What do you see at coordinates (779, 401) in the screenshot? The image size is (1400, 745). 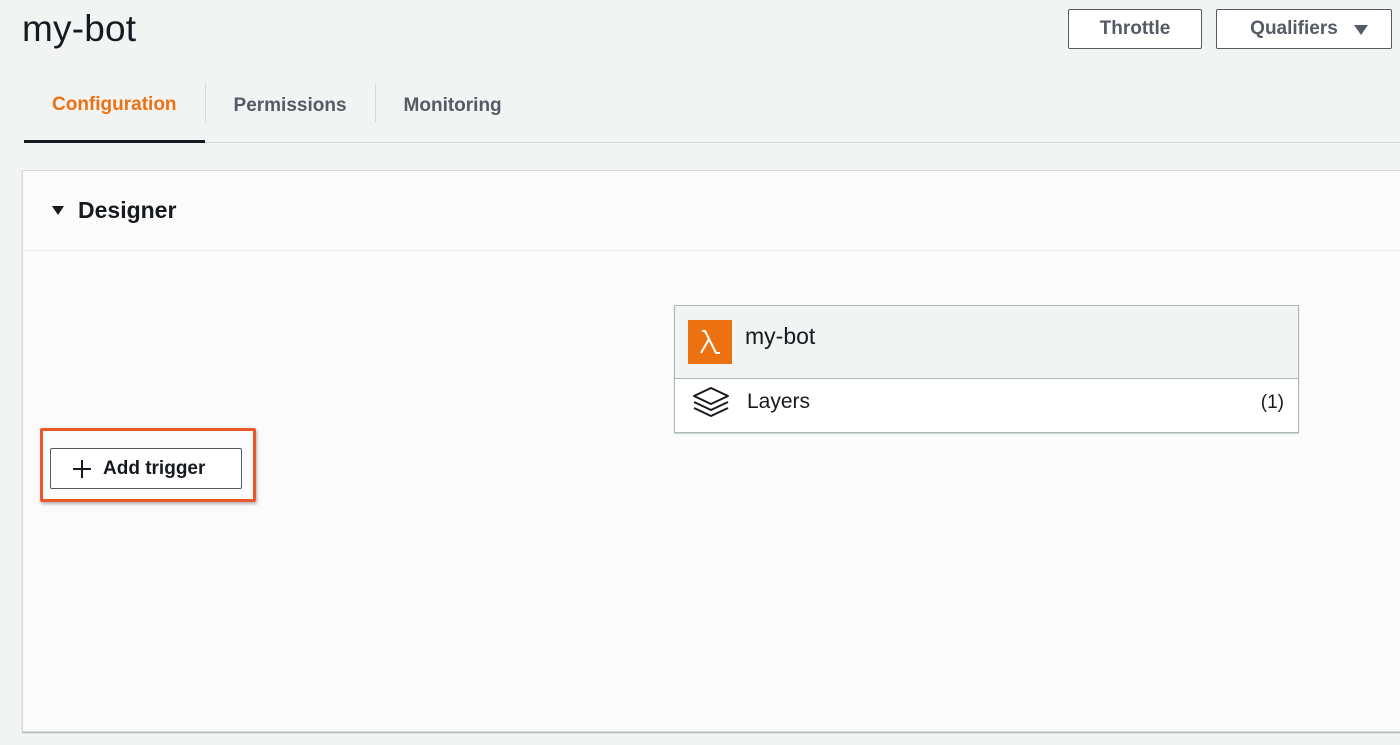 I see `layers-label: Layers` at bounding box center [779, 401].